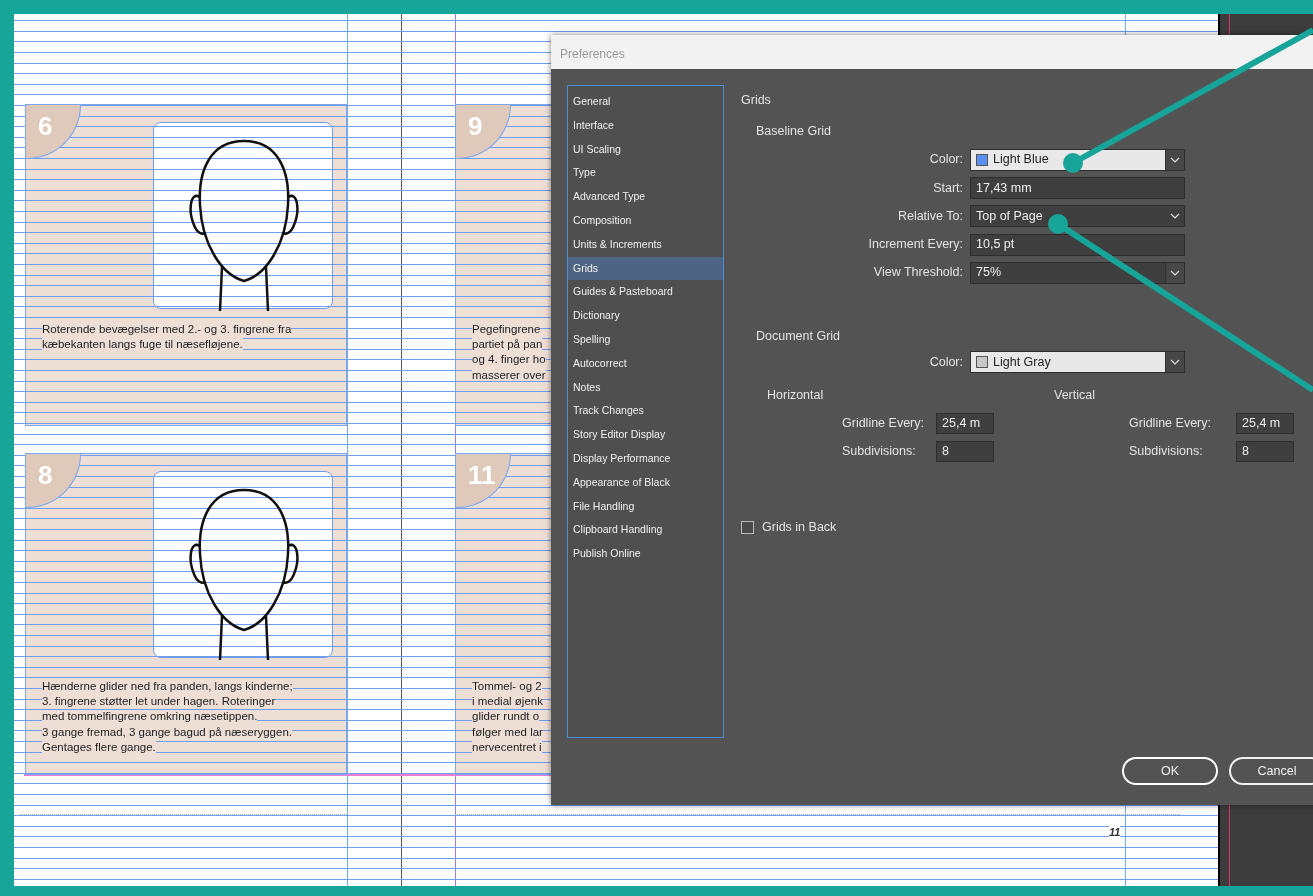 The image size is (1313, 896). I want to click on checkbox, so click(747, 527).